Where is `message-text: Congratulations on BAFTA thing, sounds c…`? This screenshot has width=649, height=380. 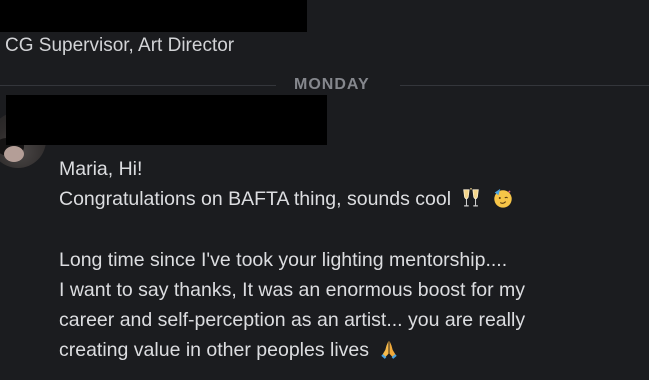
message-text: Congratulations on BAFTA thing, sounds c… is located at coordinates (255, 199).